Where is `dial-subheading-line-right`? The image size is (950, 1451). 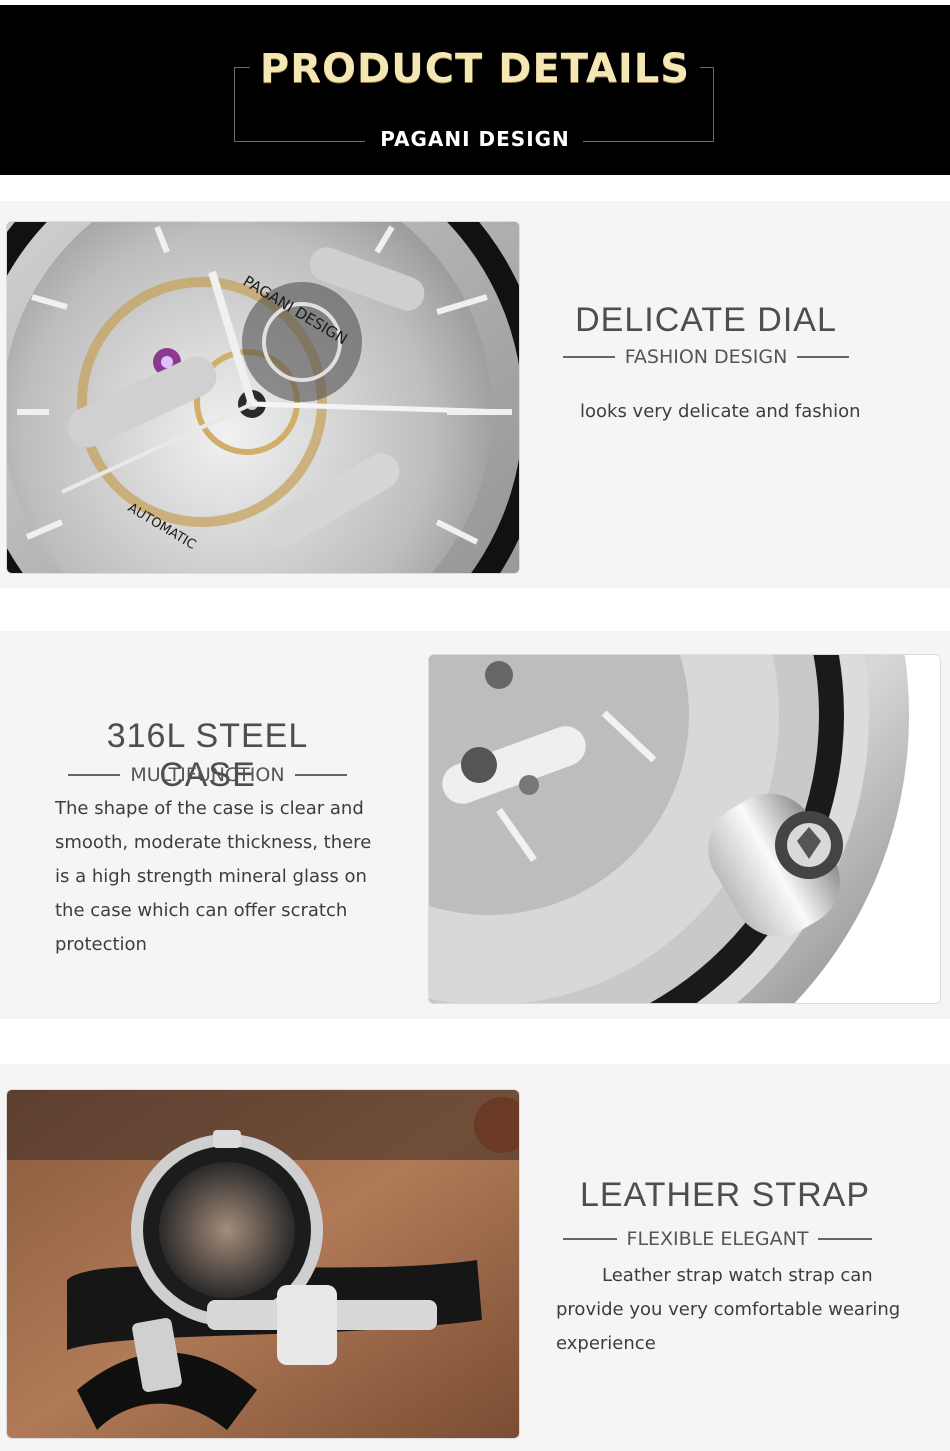 dial-subheading-line-right is located at coordinates (823, 357).